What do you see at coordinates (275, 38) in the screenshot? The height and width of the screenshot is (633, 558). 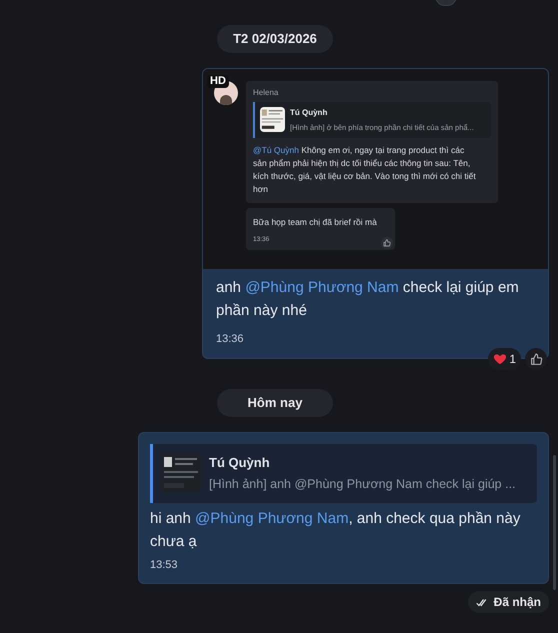 I see `date-separator: T2 02/03/2026` at bounding box center [275, 38].